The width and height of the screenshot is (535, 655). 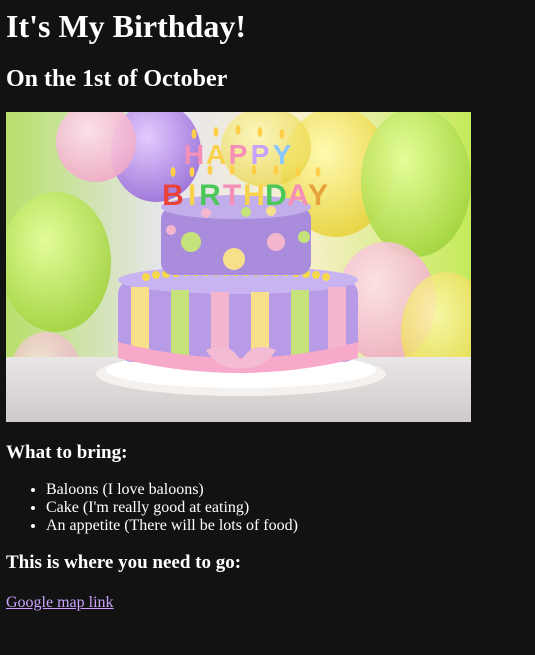 I want to click on page-title: It's My Birthday!, so click(x=126, y=26).